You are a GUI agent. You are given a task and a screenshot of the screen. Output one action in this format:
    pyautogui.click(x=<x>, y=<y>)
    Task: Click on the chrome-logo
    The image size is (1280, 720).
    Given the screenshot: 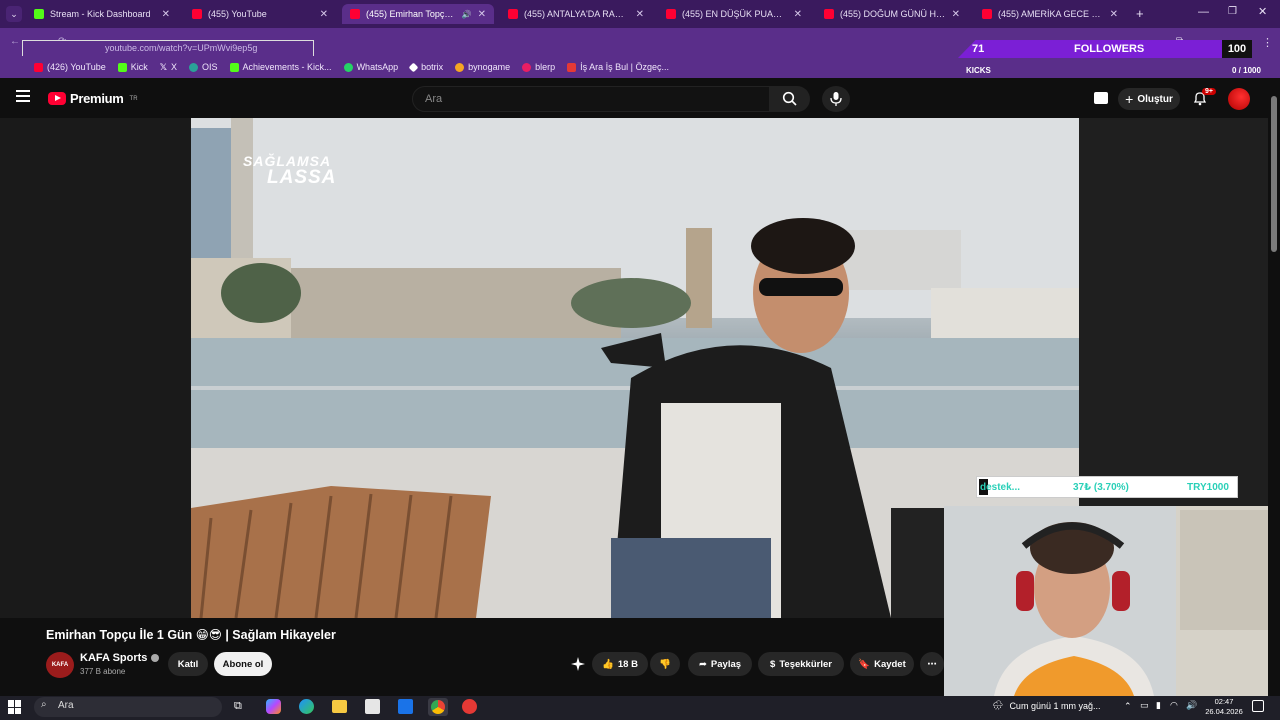 What is the action you would take?
    pyautogui.click(x=438, y=707)
    